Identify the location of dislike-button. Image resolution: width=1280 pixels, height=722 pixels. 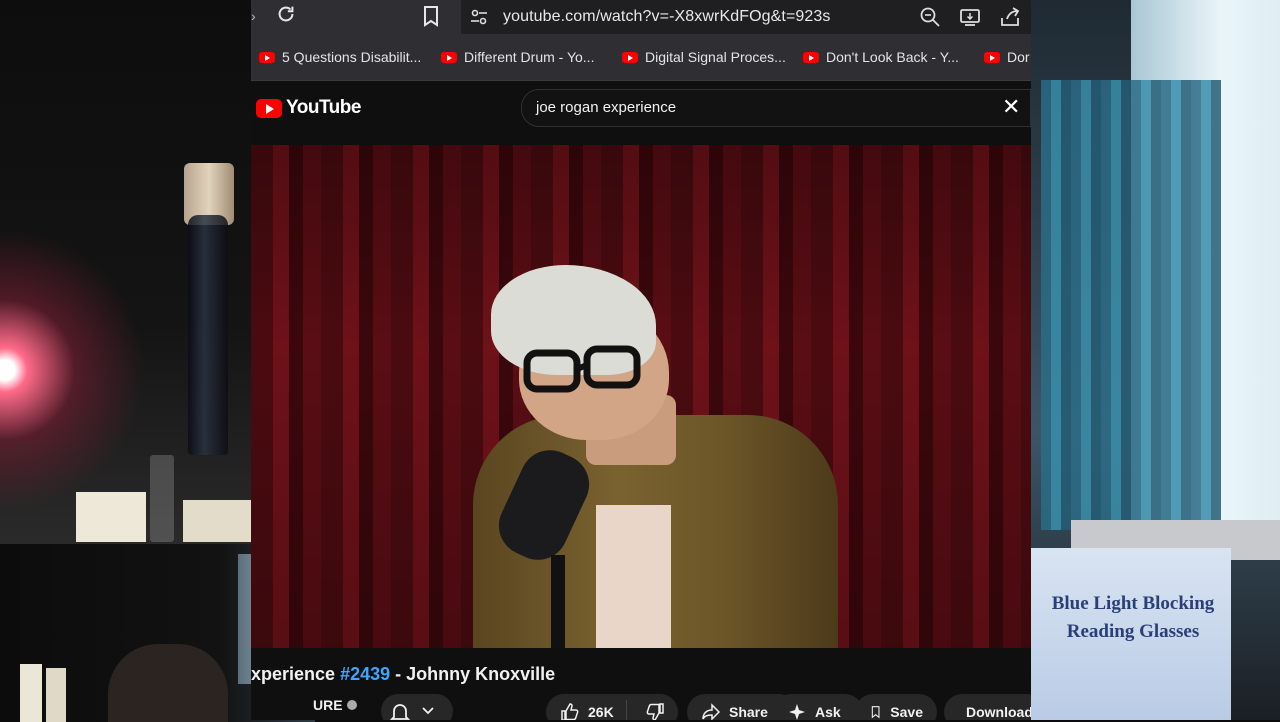
(650, 711).